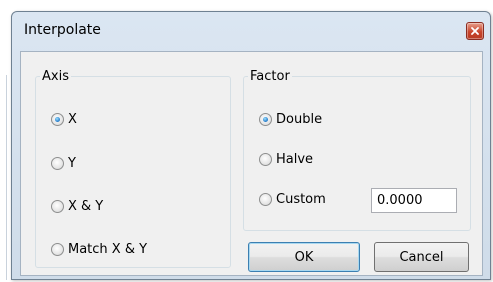 The image size is (493, 282). I want to click on axis-option-x-and-y: X & Y, so click(77, 206).